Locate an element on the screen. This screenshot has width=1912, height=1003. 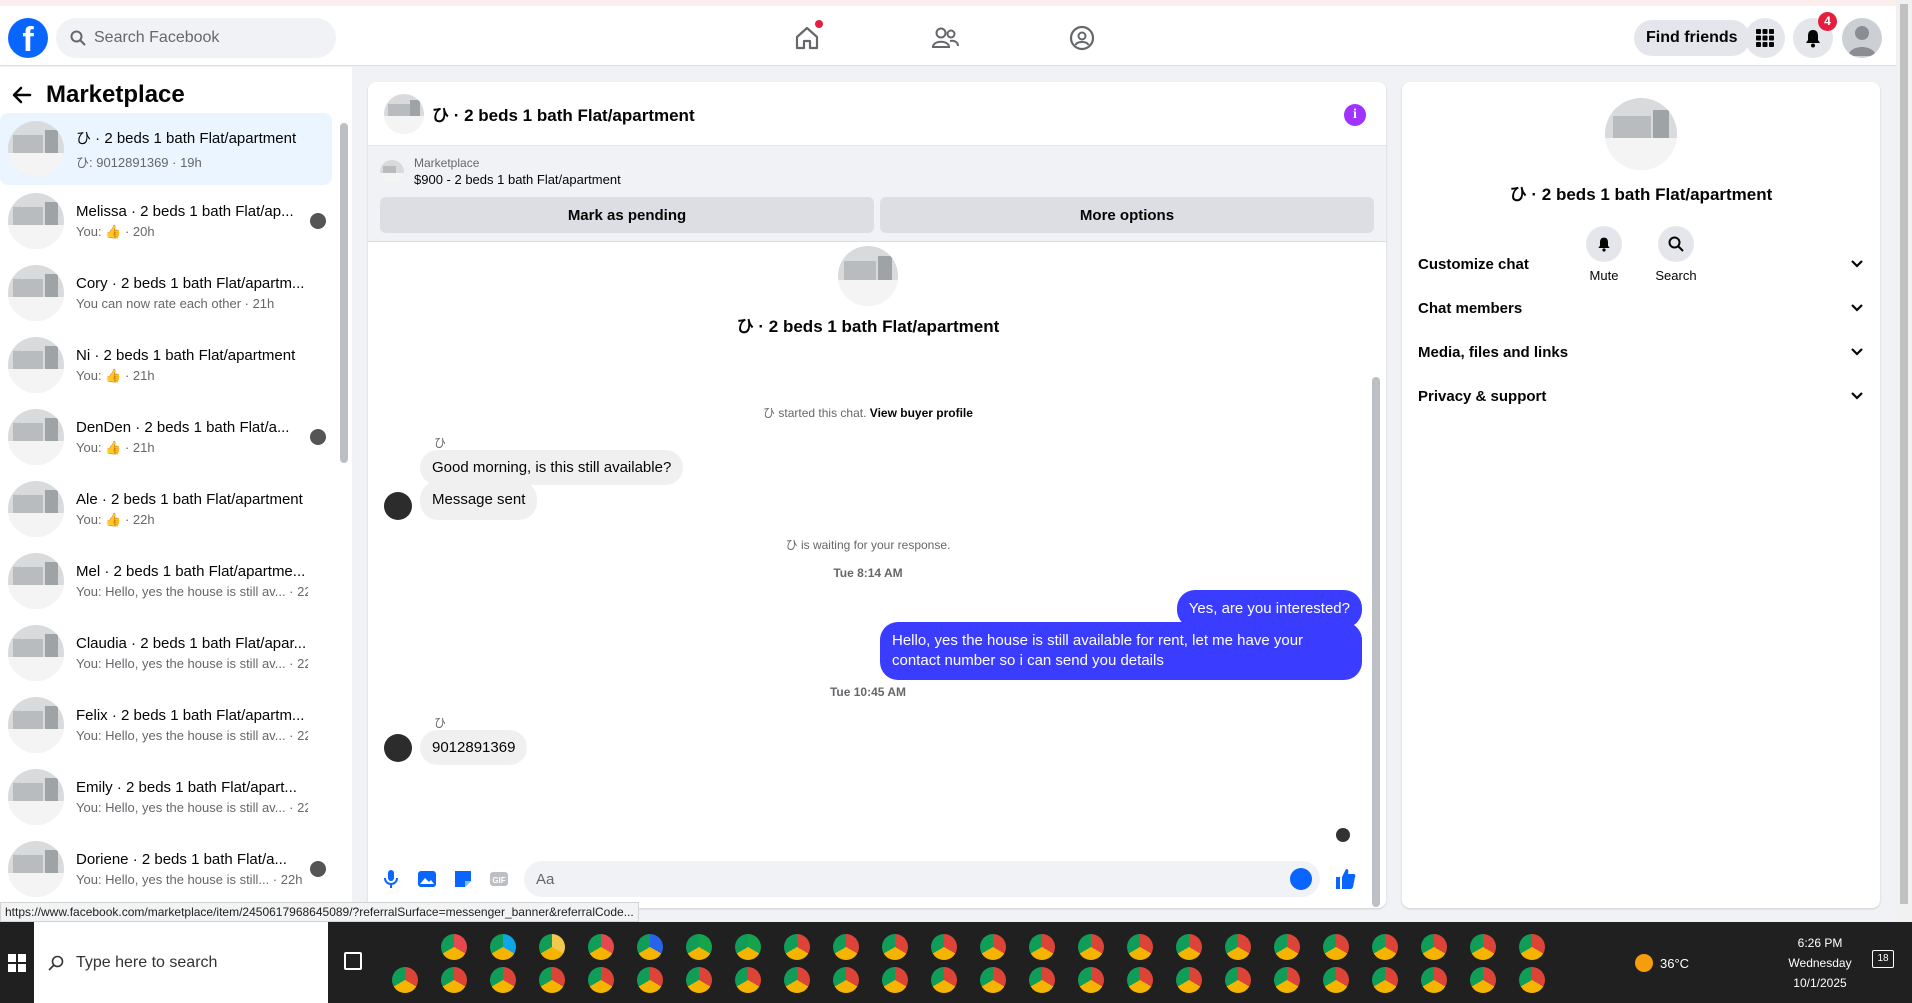
photo-icon is located at coordinates (427, 879).